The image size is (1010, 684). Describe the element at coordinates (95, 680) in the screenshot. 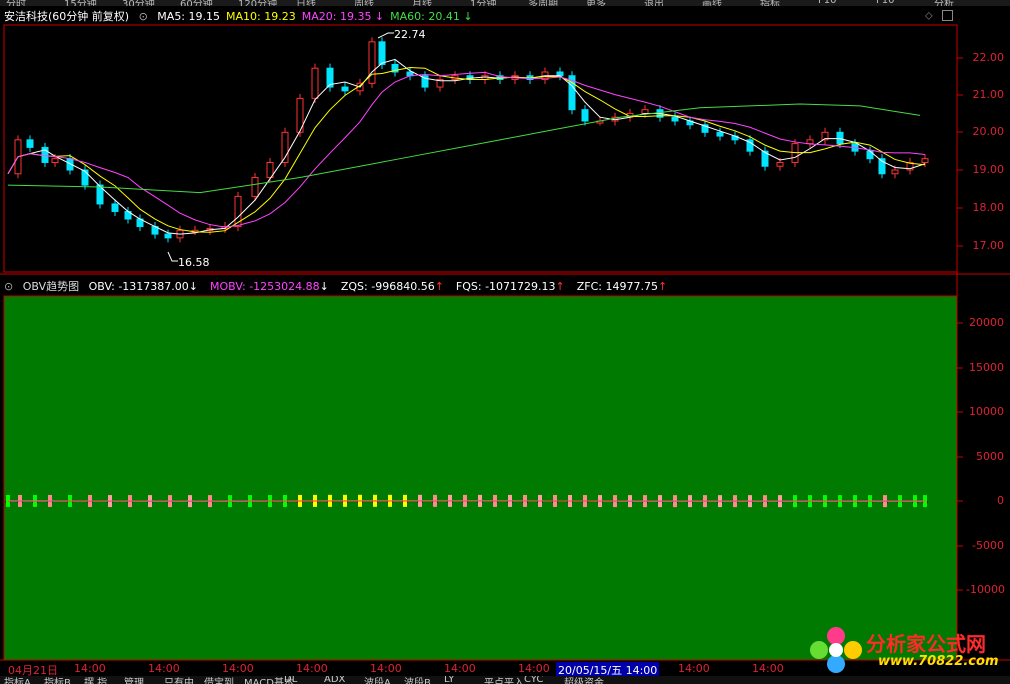

I see `indicator-tab: 摆 指` at that location.